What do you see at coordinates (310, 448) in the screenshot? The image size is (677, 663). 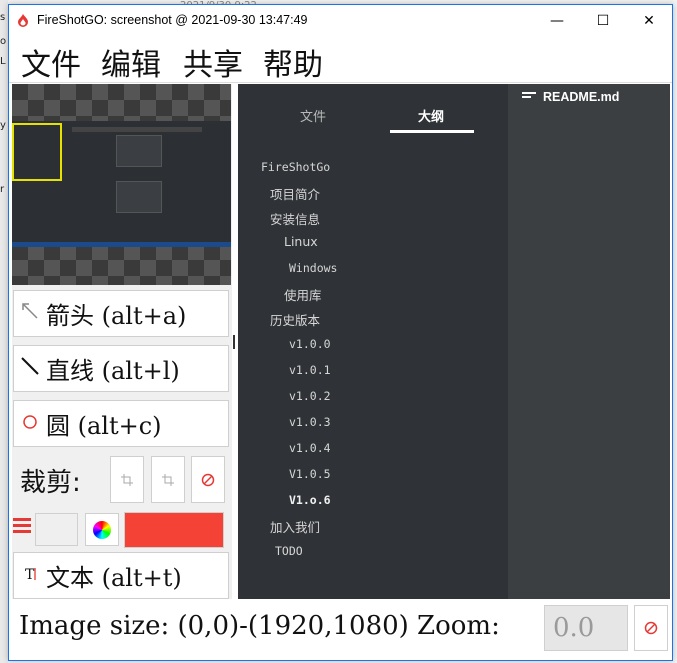 I see `outline-item: v1.0.4` at bounding box center [310, 448].